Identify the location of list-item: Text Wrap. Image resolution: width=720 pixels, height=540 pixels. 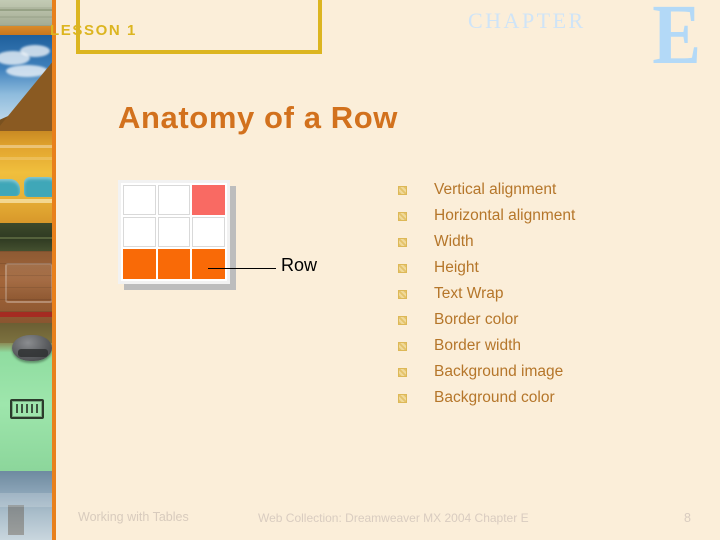
(548, 297).